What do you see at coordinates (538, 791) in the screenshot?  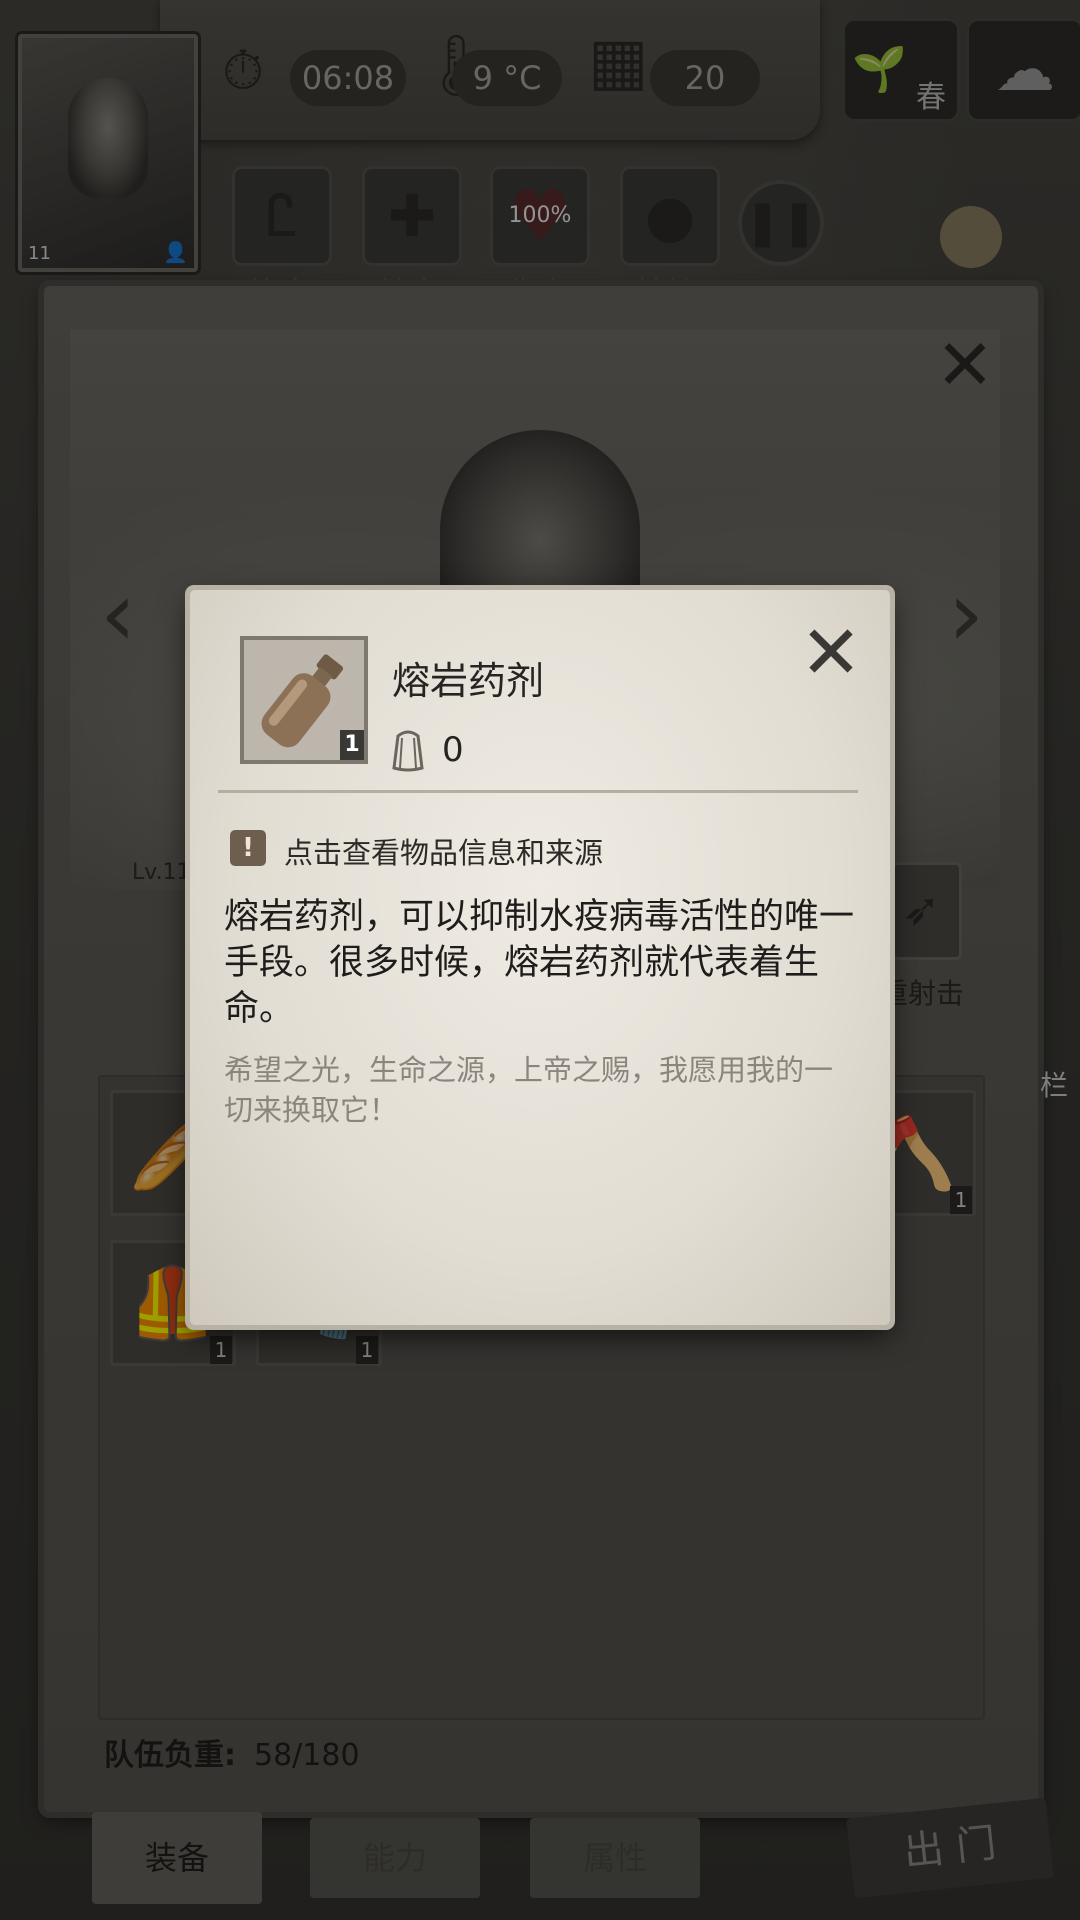 I see `divider` at bounding box center [538, 791].